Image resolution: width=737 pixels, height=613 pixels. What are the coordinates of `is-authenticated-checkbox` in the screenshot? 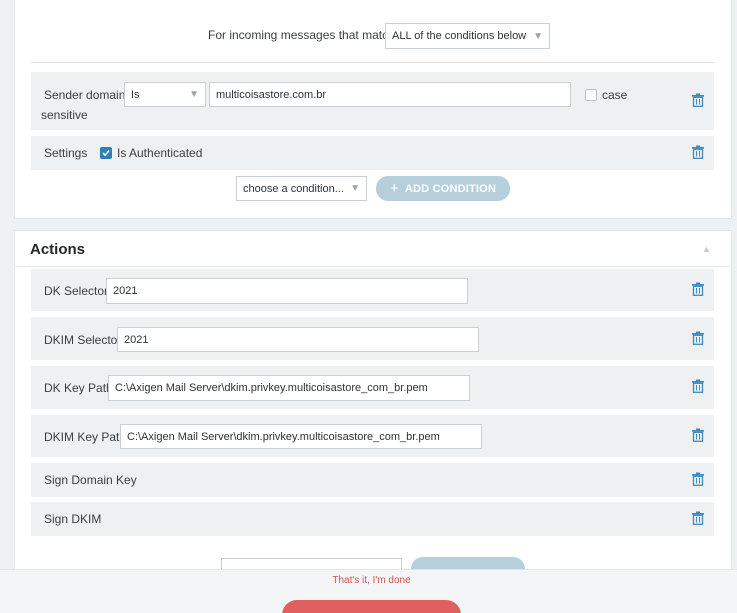 It's located at (106, 153).